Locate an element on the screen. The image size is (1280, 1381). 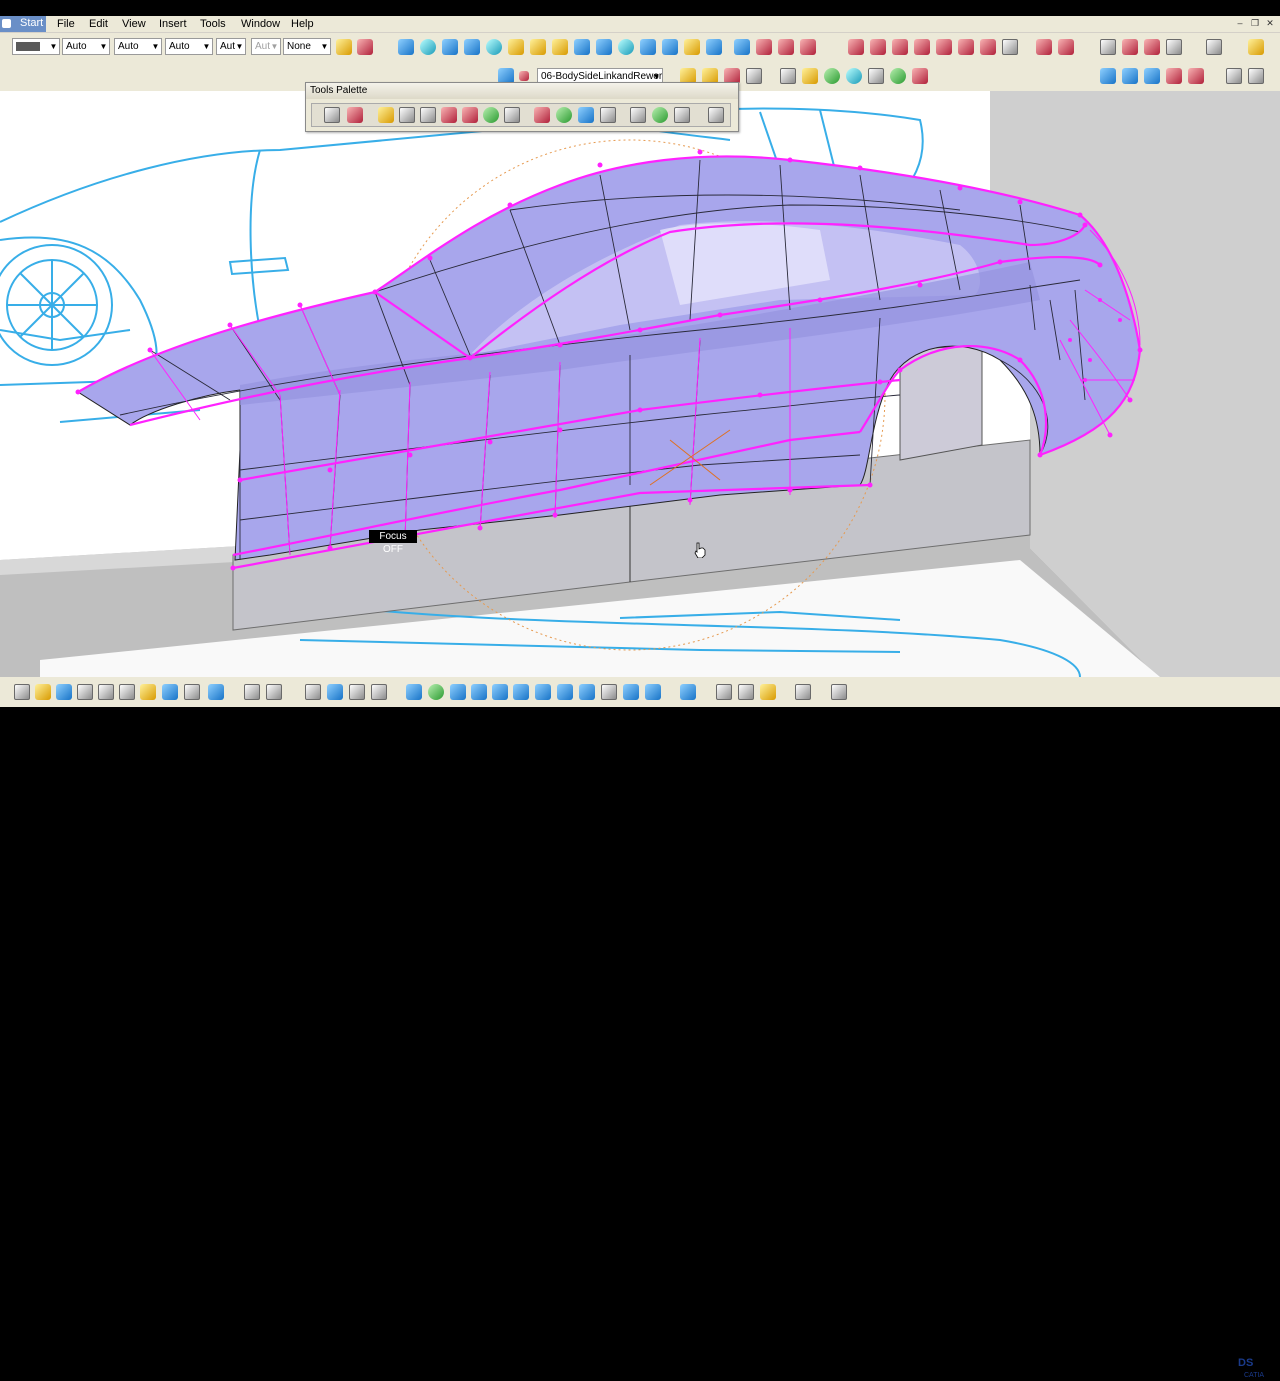
paste-icon is located at coordinates (148, 692).